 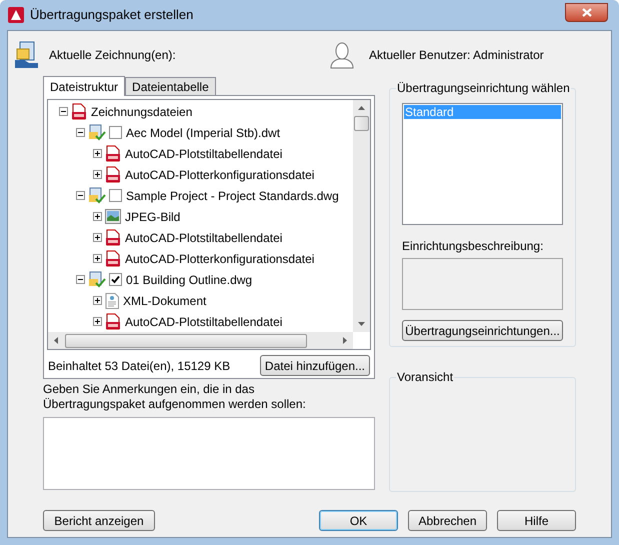 I want to click on dialog-button: OK, so click(x=358, y=520).